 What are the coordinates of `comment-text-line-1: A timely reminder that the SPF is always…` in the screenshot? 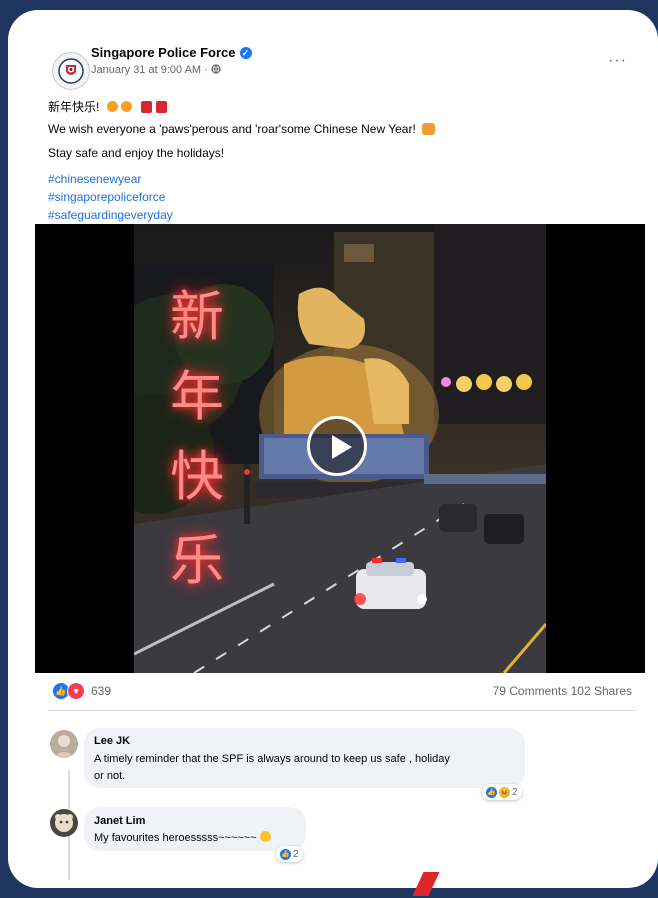 It's located at (272, 759).